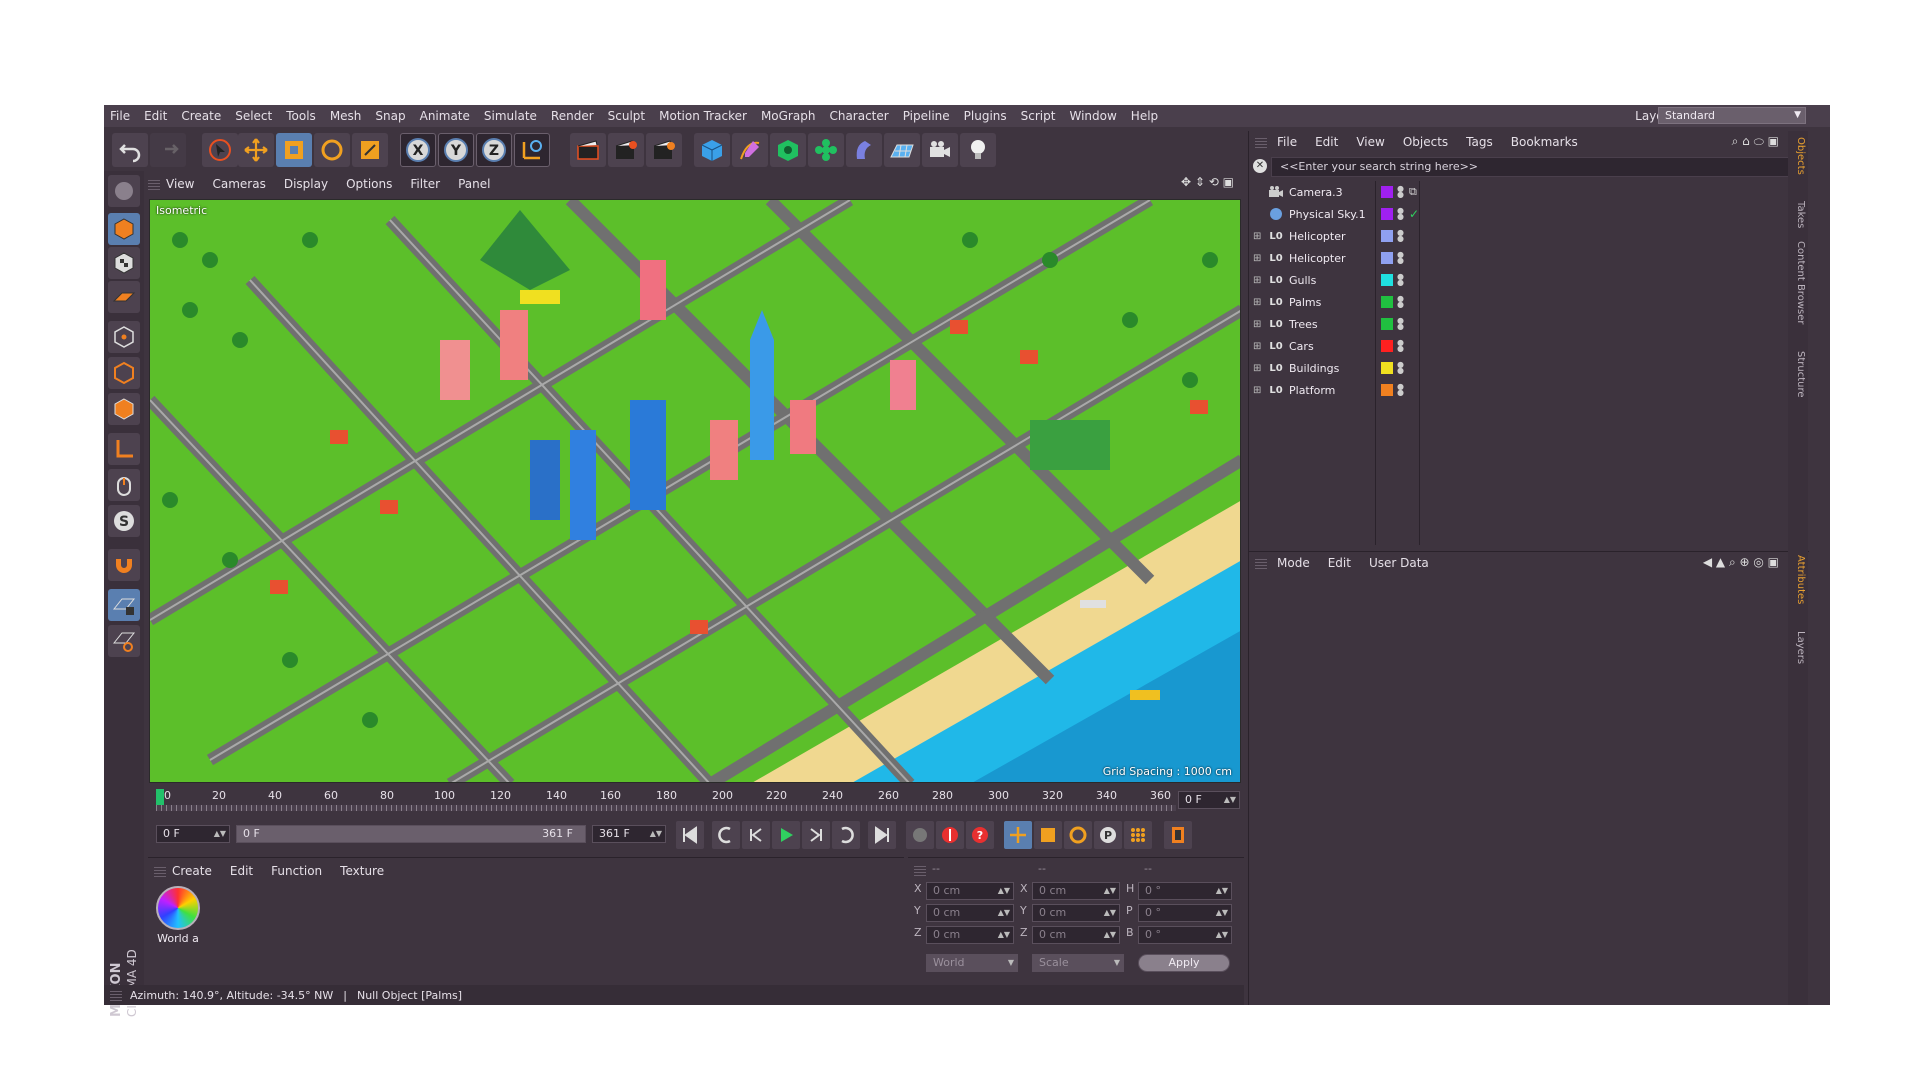 This screenshot has width=1920, height=1080. What do you see at coordinates (124, 605) in the screenshot?
I see `lock-workplane-button` at bounding box center [124, 605].